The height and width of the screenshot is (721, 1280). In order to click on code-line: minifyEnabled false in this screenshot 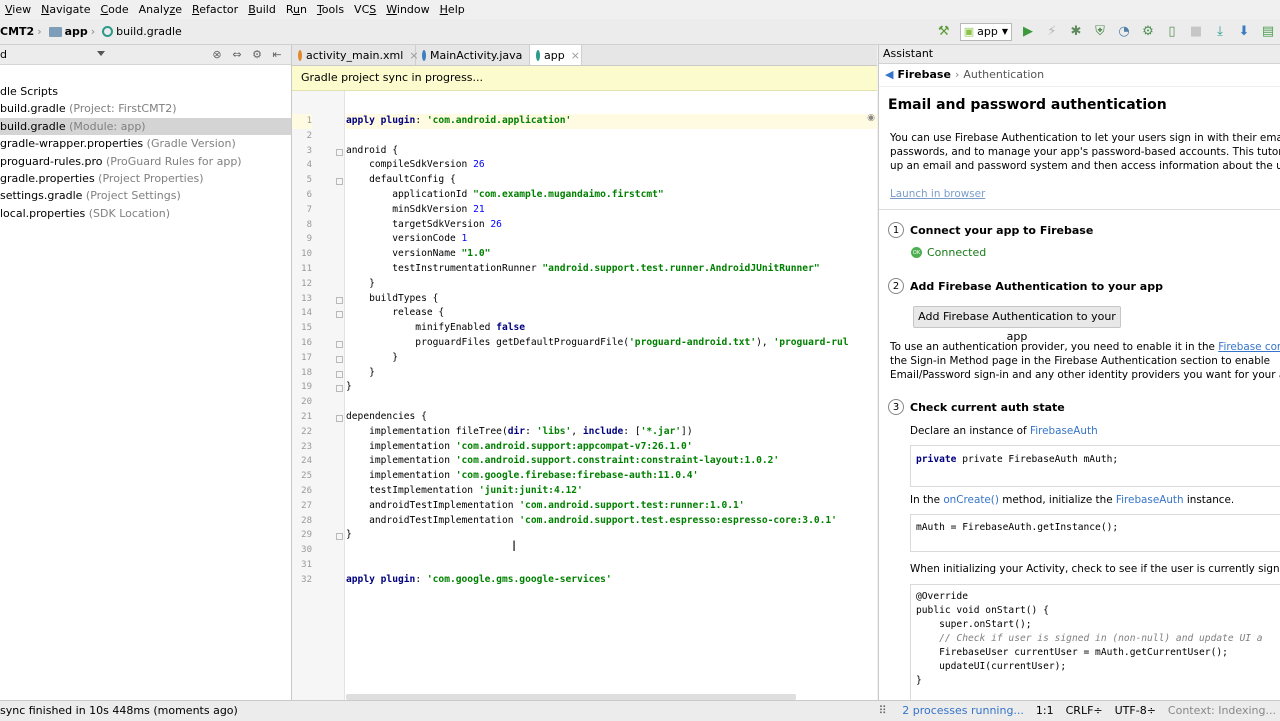, I will do `click(611, 328)`.